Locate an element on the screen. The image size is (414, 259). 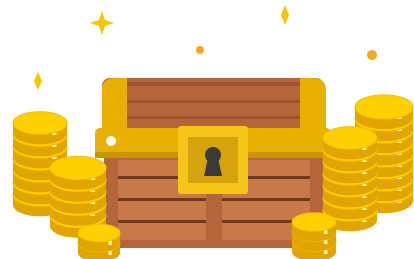
chest-lid is located at coordinates (213, 106).